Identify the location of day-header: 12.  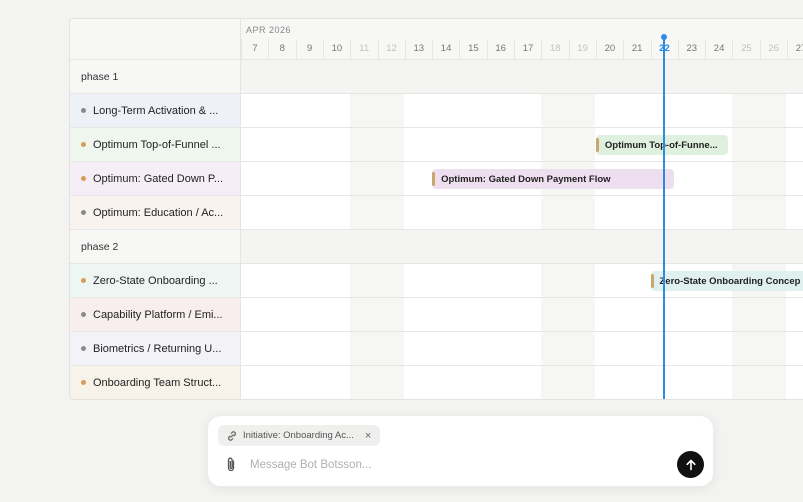
(391, 49).